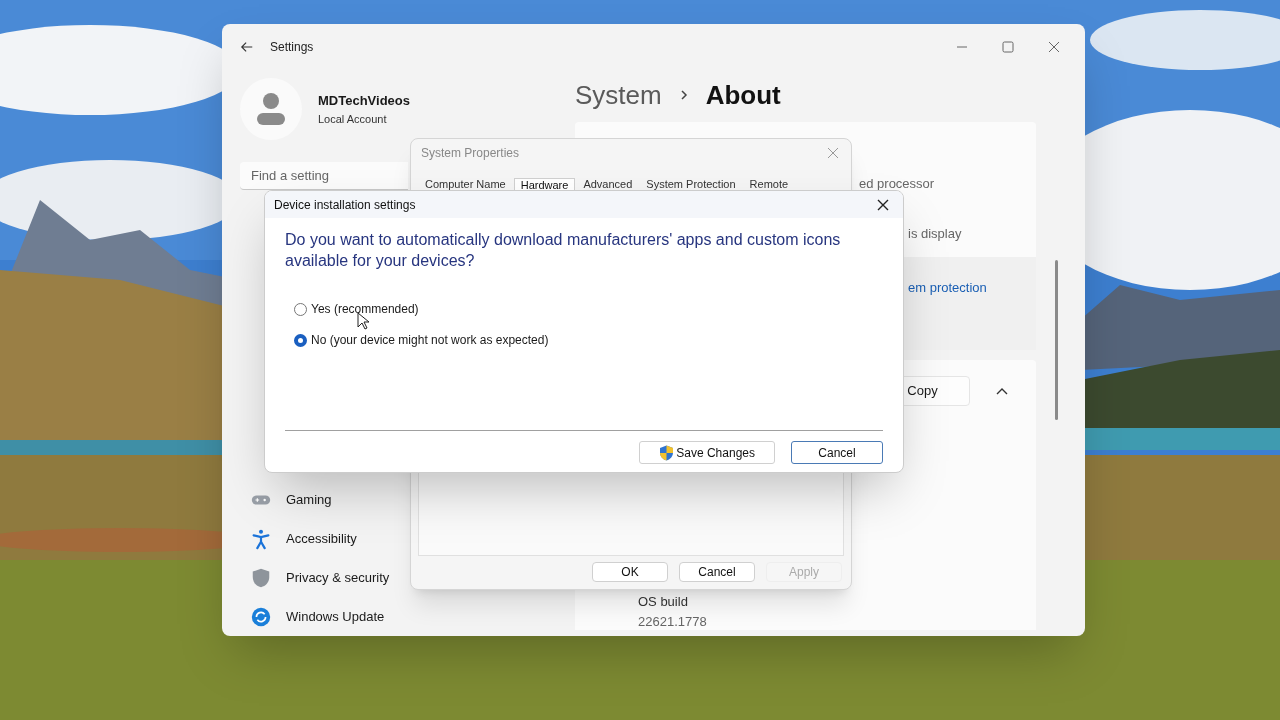  What do you see at coordinates (672, 622) in the screenshot?
I see `spec-value: 22621.1778` at bounding box center [672, 622].